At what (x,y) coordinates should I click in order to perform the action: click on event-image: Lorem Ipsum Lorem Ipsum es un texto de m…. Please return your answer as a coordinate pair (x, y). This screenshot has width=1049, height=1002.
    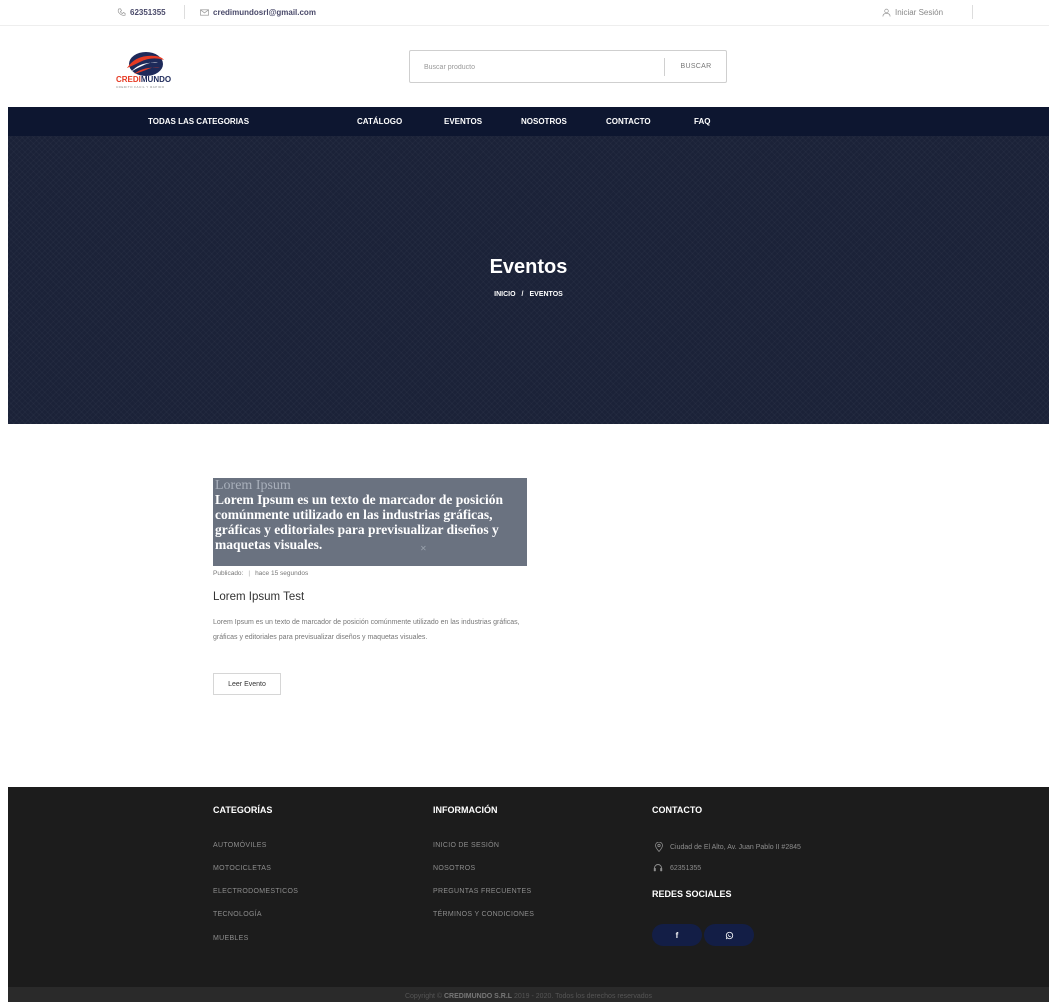
    Looking at the image, I should click on (370, 522).